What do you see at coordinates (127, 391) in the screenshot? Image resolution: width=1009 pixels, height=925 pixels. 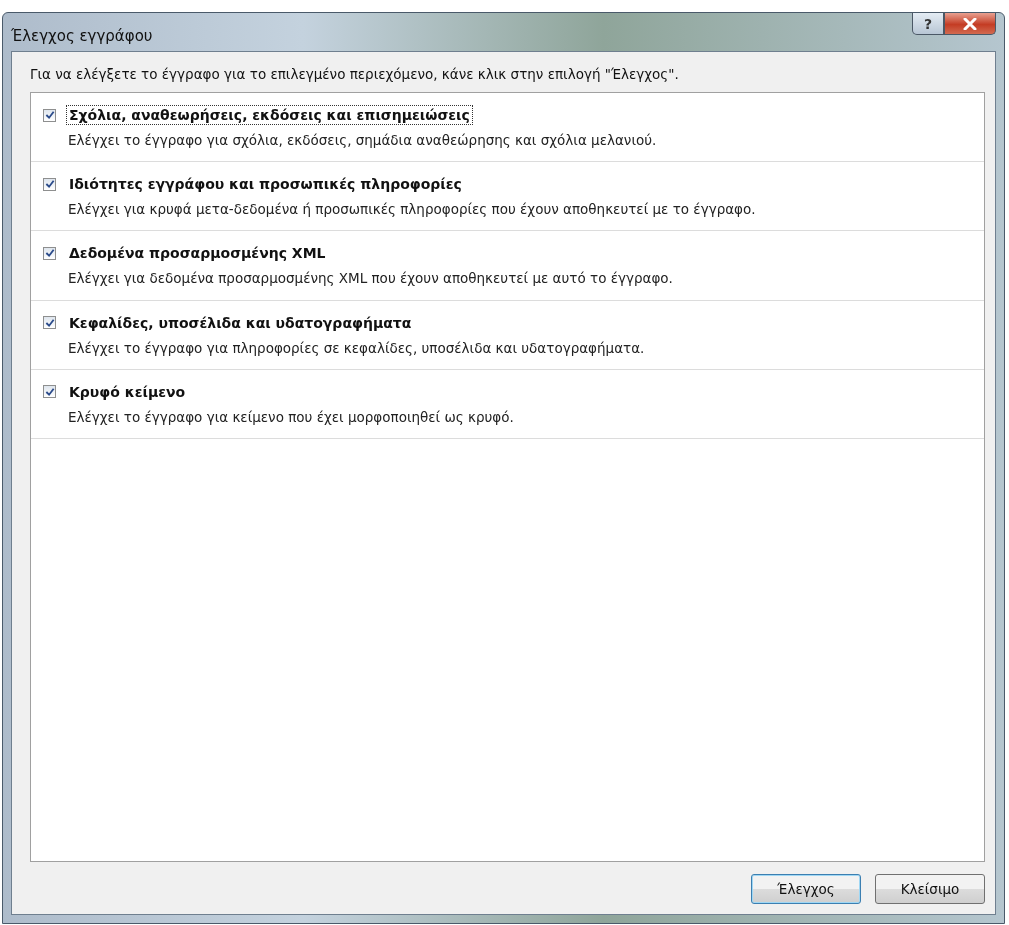 I see `option-title: Κρυφό κείμενο` at bounding box center [127, 391].